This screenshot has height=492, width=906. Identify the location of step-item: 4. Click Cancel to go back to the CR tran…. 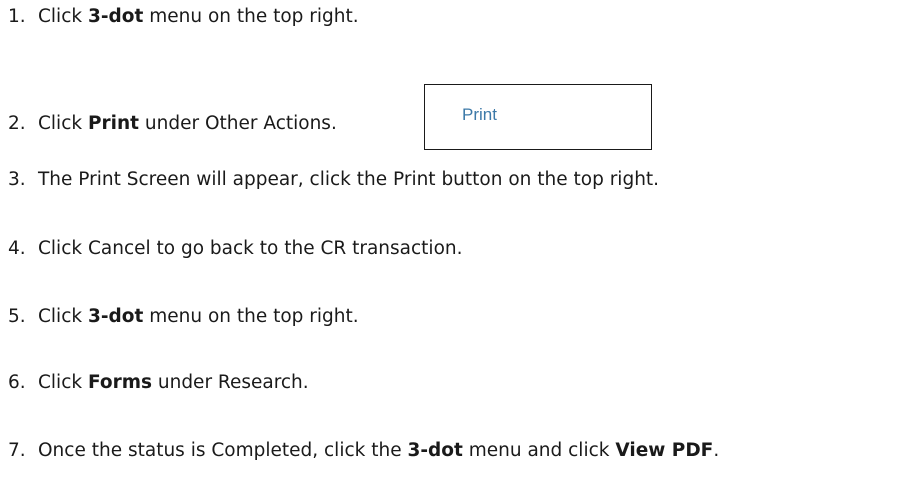
(235, 249).